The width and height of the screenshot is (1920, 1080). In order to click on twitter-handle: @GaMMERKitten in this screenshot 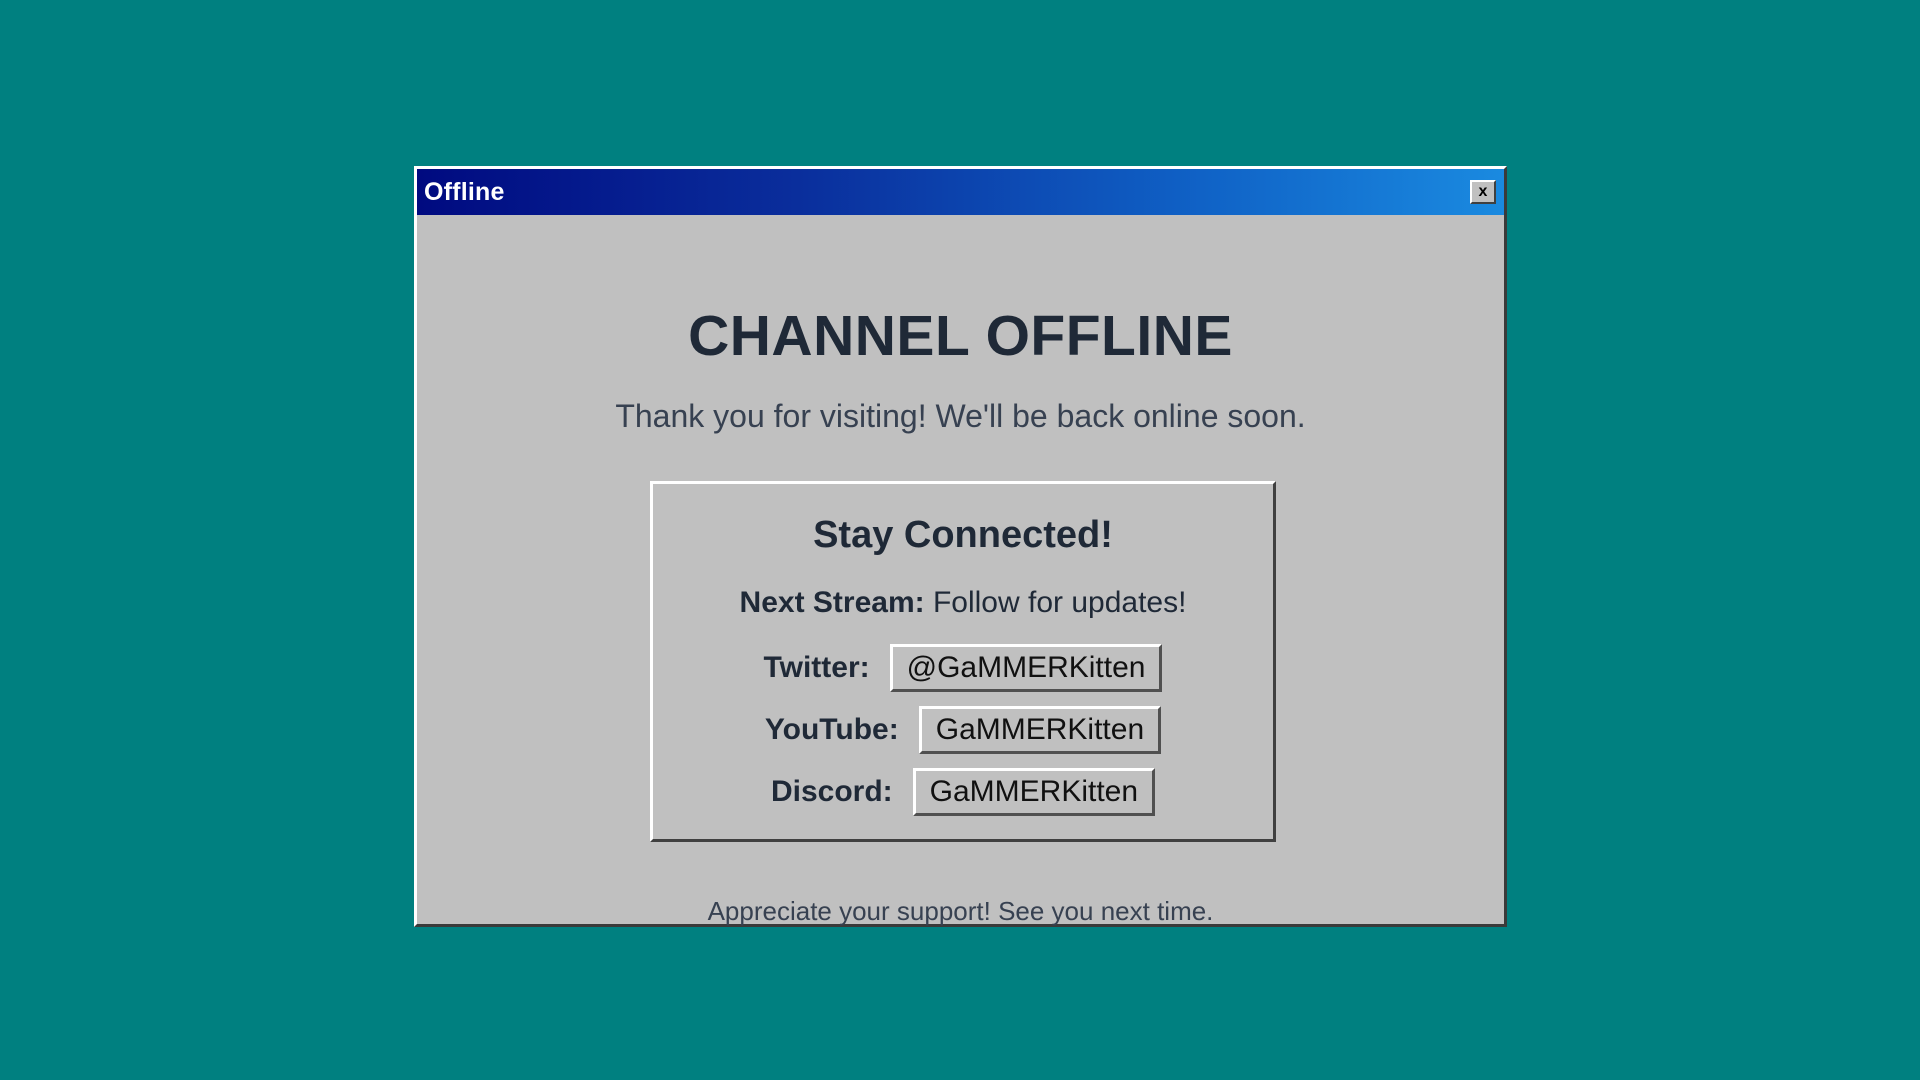, I will do `click(1026, 667)`.